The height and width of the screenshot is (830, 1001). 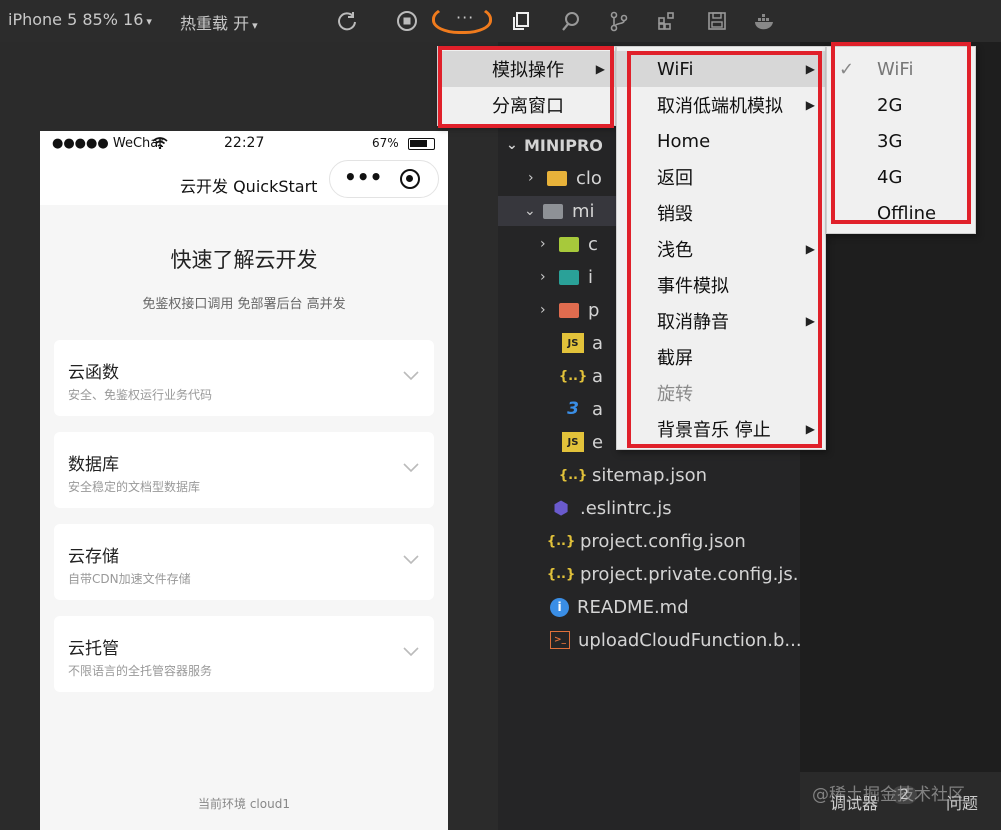 I want to click on chevron-down-icon, so click(x=411, y=468).